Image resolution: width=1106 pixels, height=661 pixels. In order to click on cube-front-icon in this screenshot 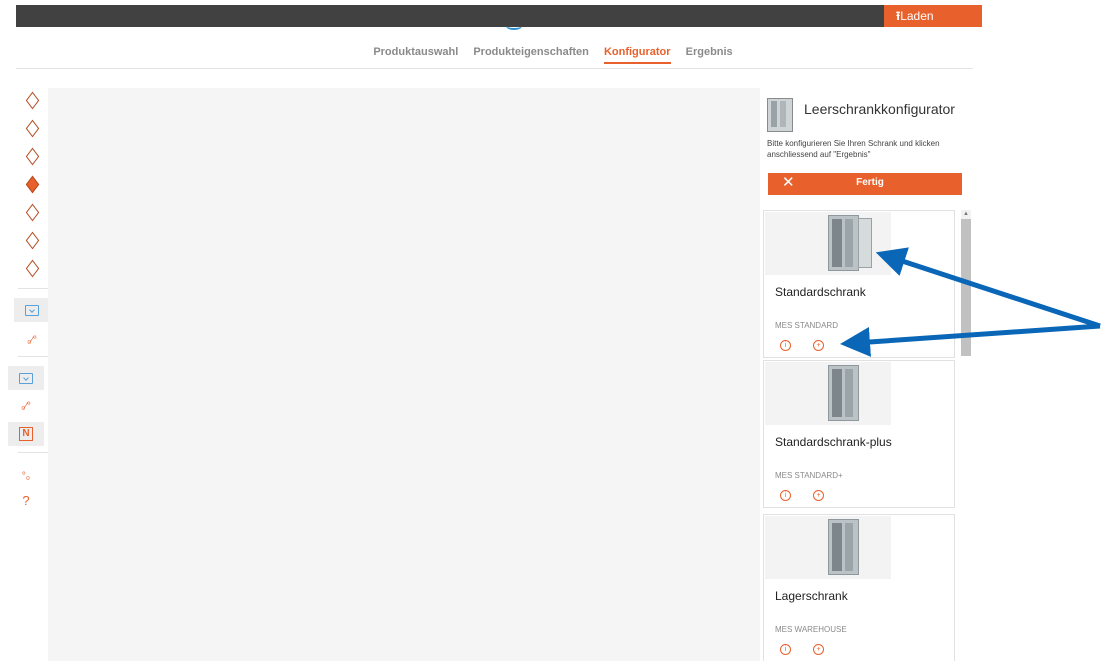, I will do `click(32, 100)`.